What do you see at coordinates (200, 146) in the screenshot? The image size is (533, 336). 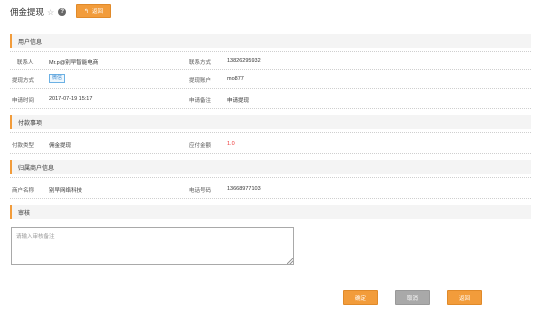 I see `amount-label: 应付金额` at bounding box center [200, 146].